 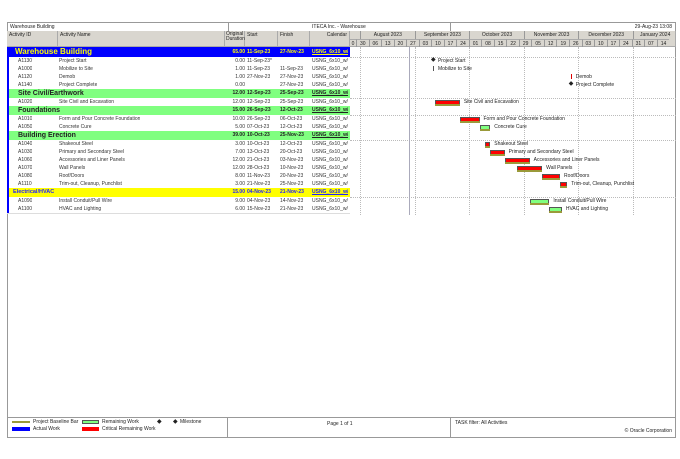 What do you see at coordinates (238, 119) in the screenshot?
I see `duration: 10.00` at bounding box center [238, 119].